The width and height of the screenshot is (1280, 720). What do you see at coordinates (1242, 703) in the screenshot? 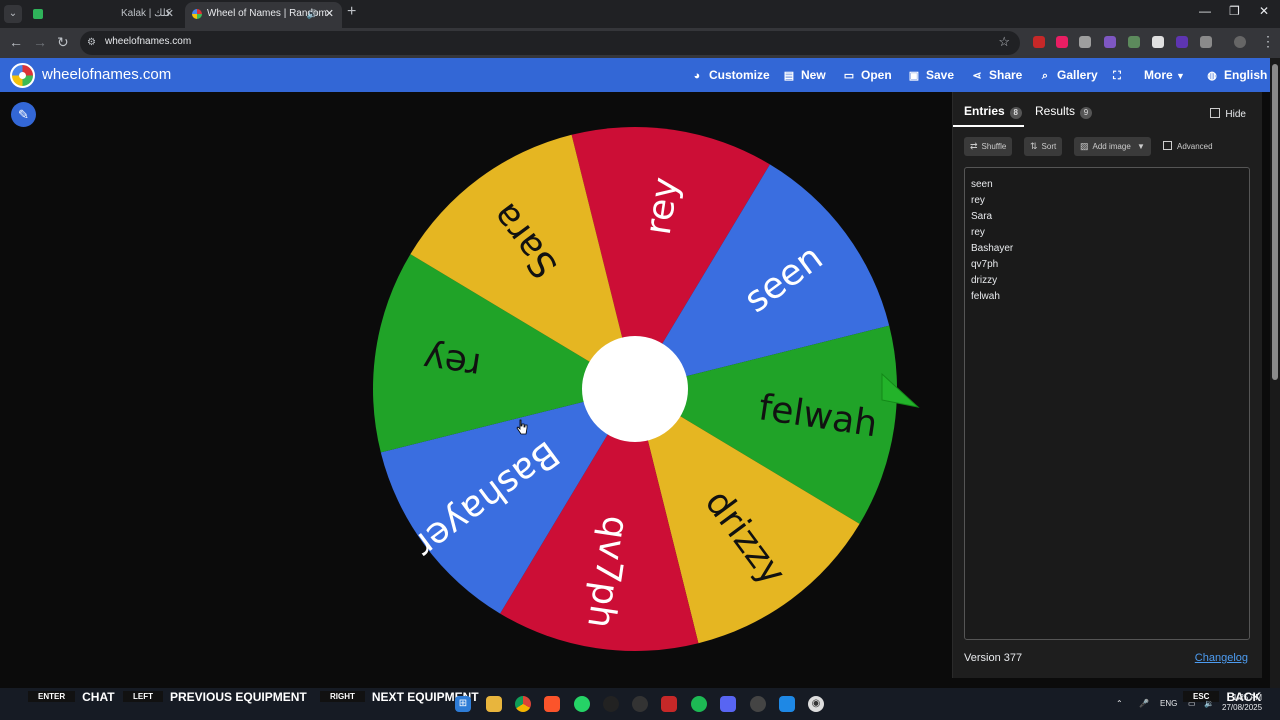
I see `system-clock: 1:25 AM 27/08/2025` at bounding box center [1242, 703].